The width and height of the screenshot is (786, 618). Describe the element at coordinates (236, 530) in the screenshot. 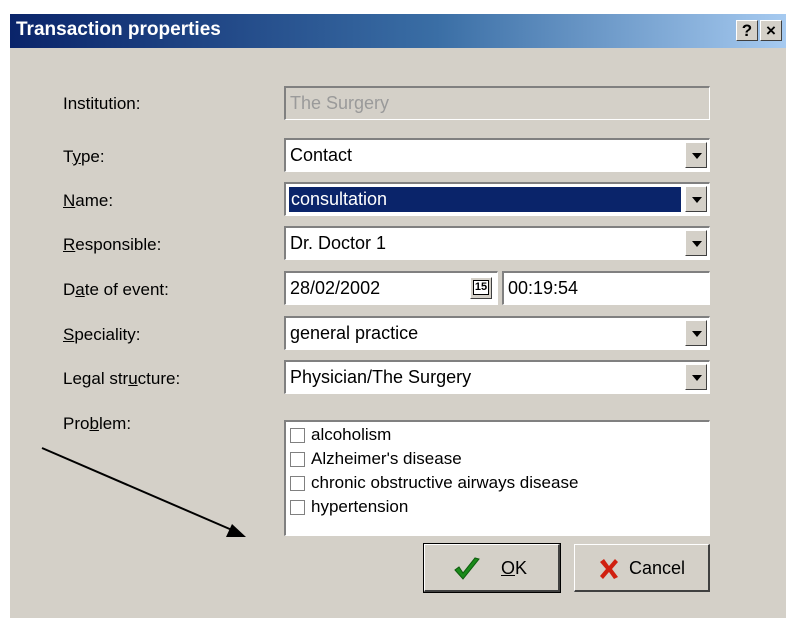

I see `arrowhead-icon` at that location.